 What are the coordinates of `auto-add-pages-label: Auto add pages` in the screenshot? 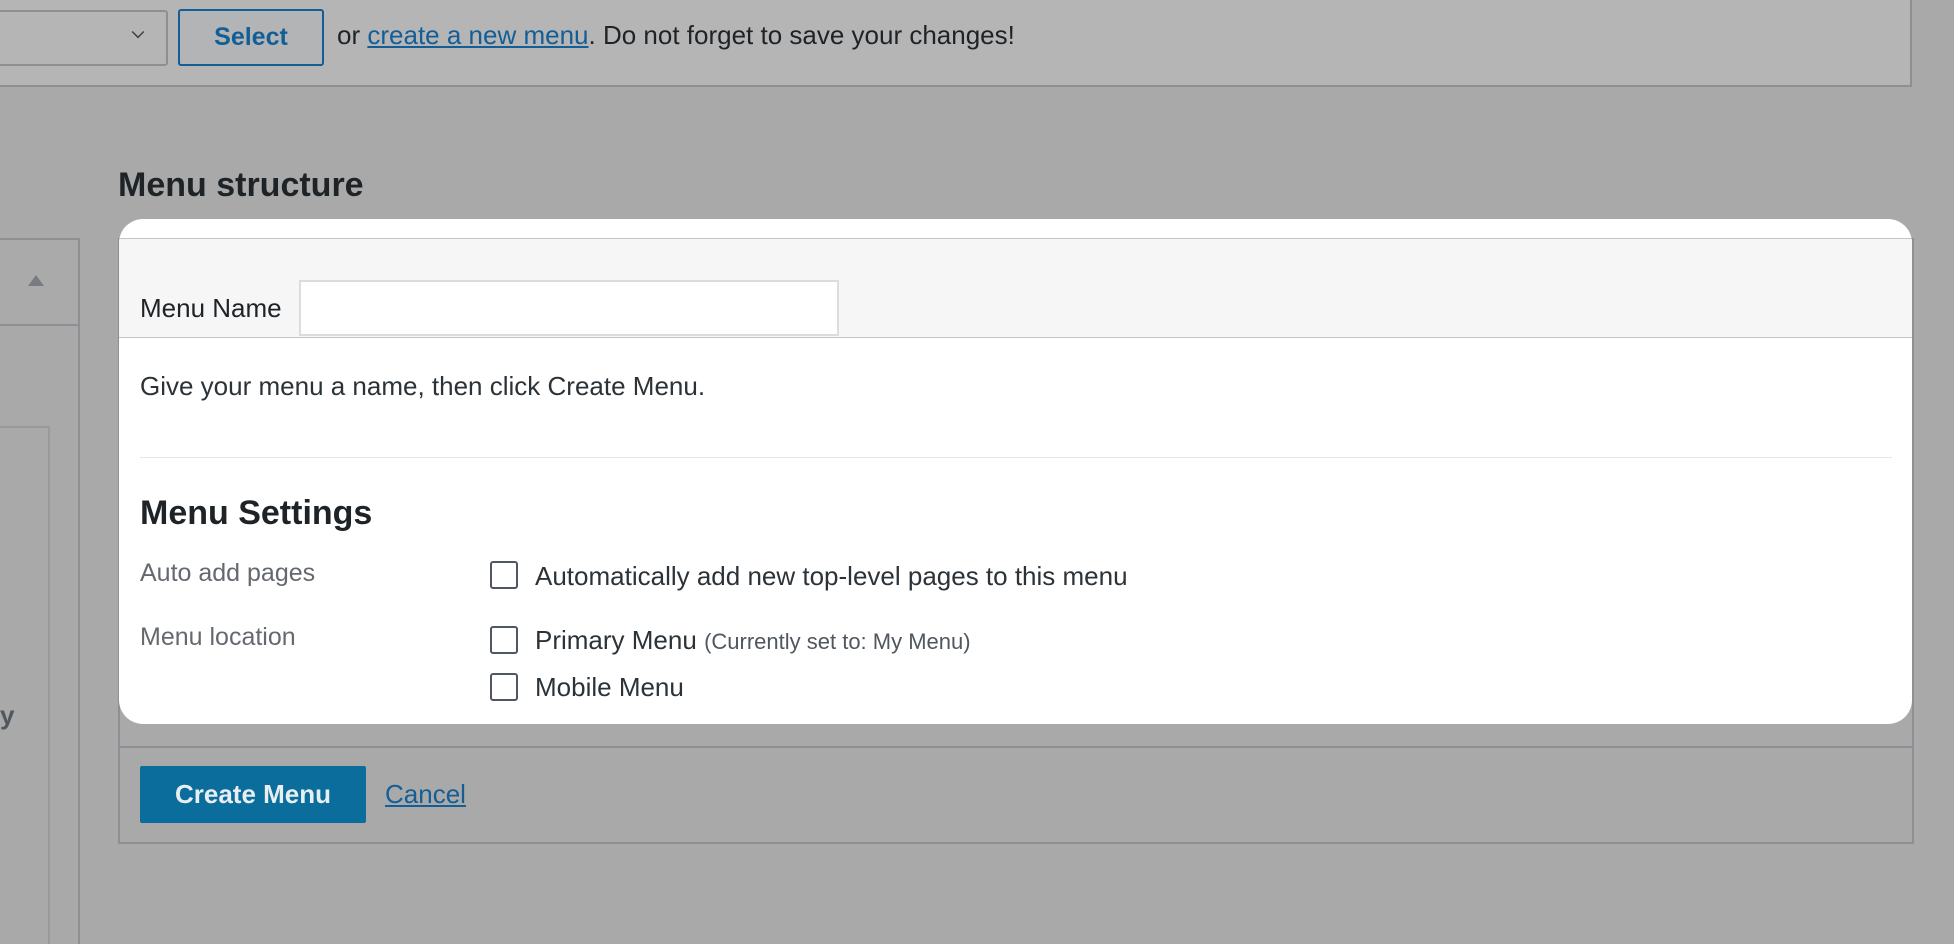 It's located at (228, 573).